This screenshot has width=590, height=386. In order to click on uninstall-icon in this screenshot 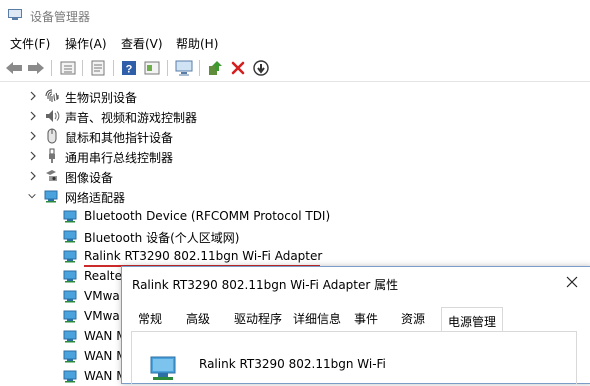, I will do `click(238, 68)`.